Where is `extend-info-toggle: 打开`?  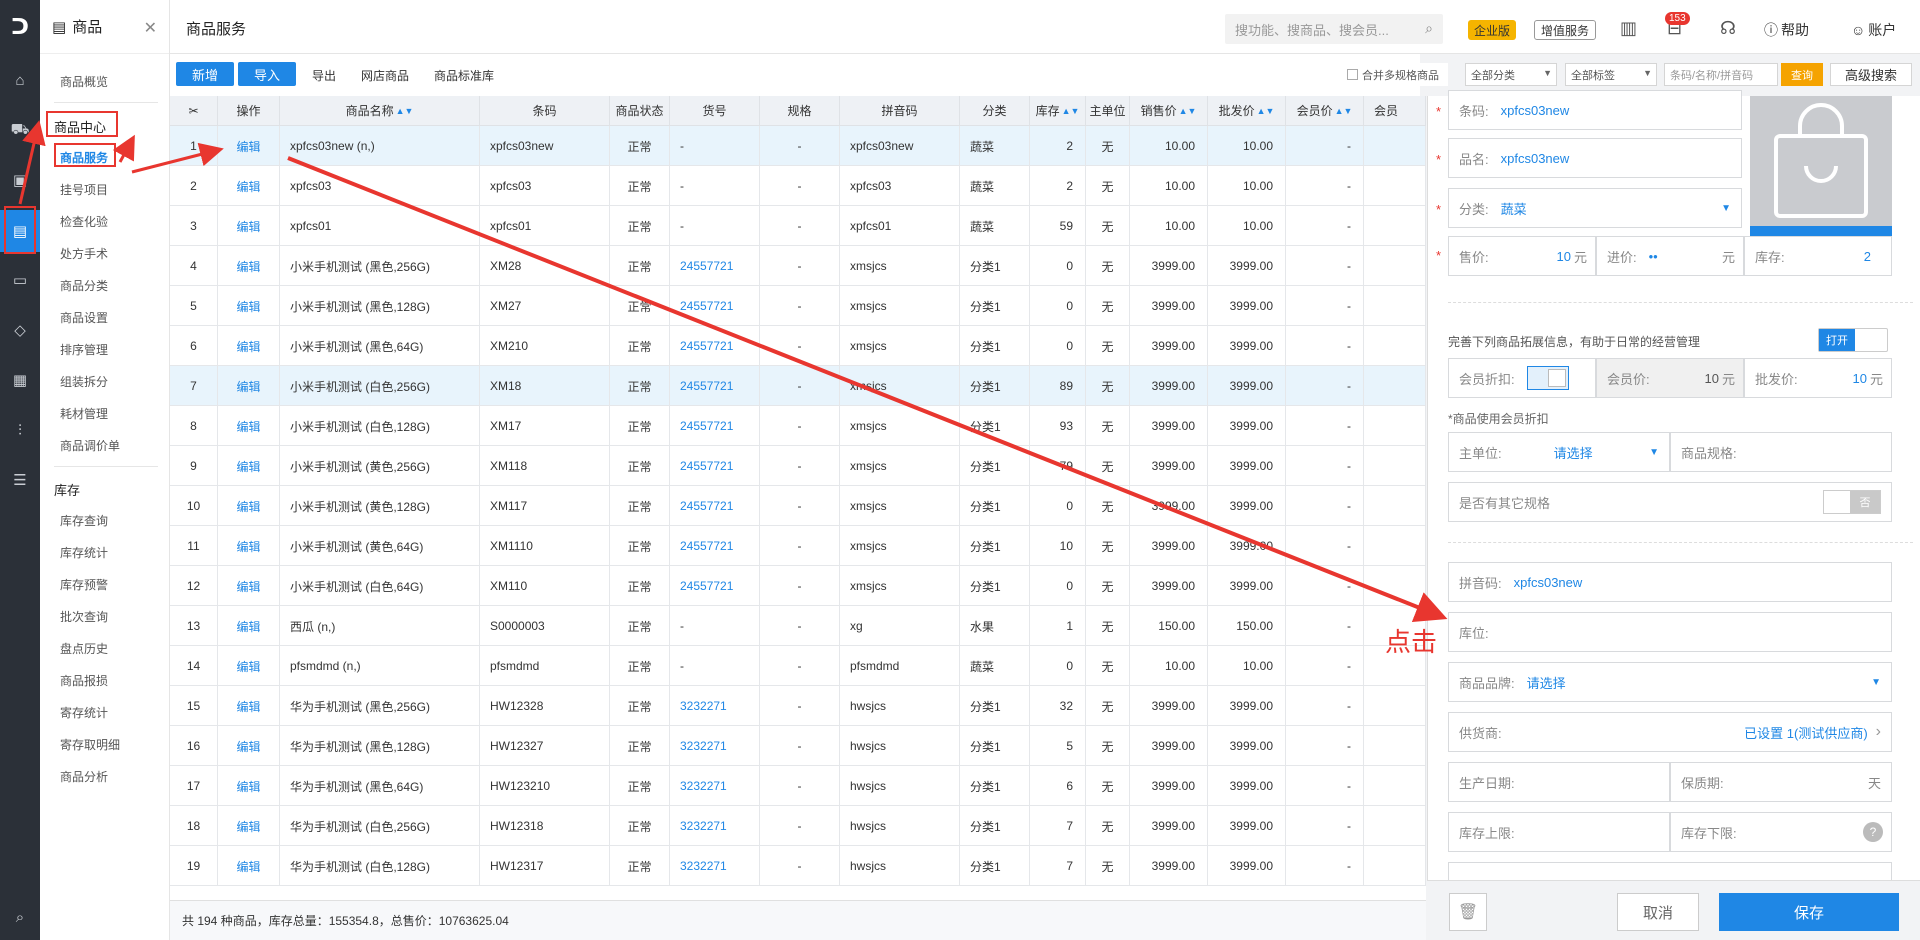
extend-info-toggle: 打开 is located at coordinates (1853, 340).